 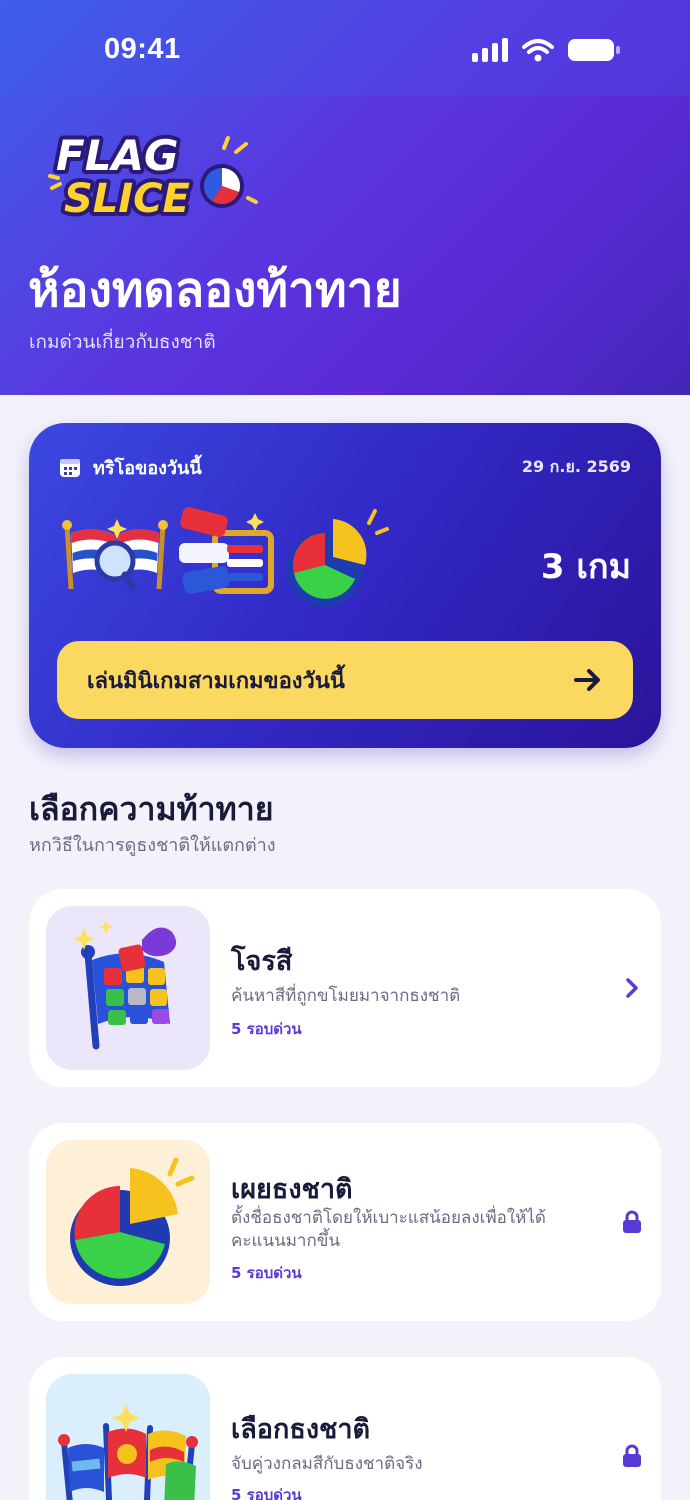 What do you see at coordinates (132, 1221) in the screenshot?
I see `pie-reveal-icon` at bounding box center [132, 1221].